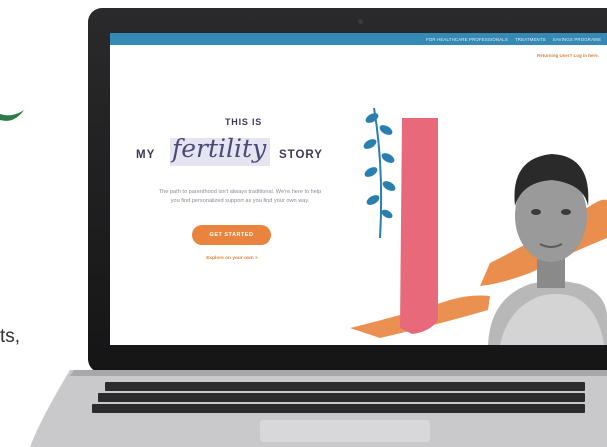 This screenshot has height=447, width=607. Describe the element at coordinates (301, 155) in the screenshot. I see `headline-story: STORY` at that location.